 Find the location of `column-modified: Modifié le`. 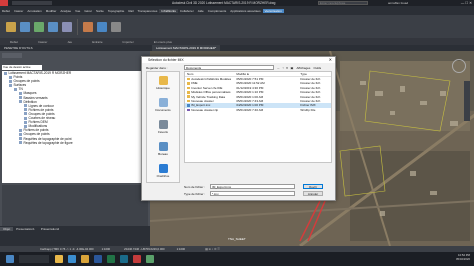

column-modified: Modifié le is located at coordinates (258, 74).